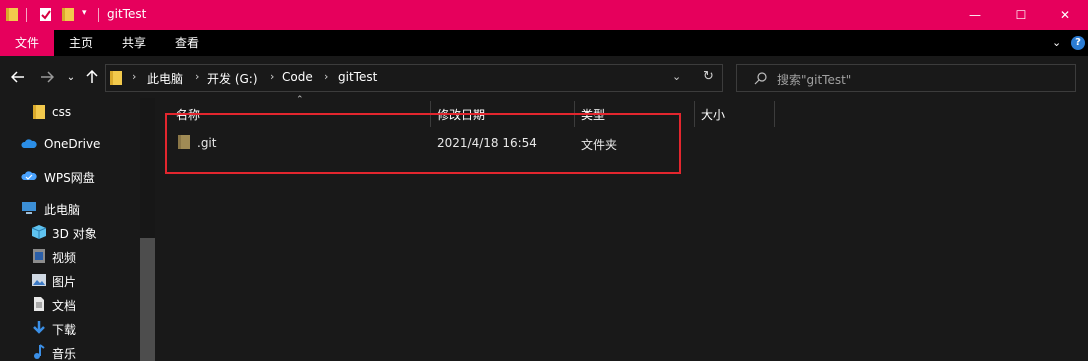 This screenshot has height=361, width=1088. Describe the element at coordinates (69, 14) in the screenshot. I see `new-folder-icon` at that location.